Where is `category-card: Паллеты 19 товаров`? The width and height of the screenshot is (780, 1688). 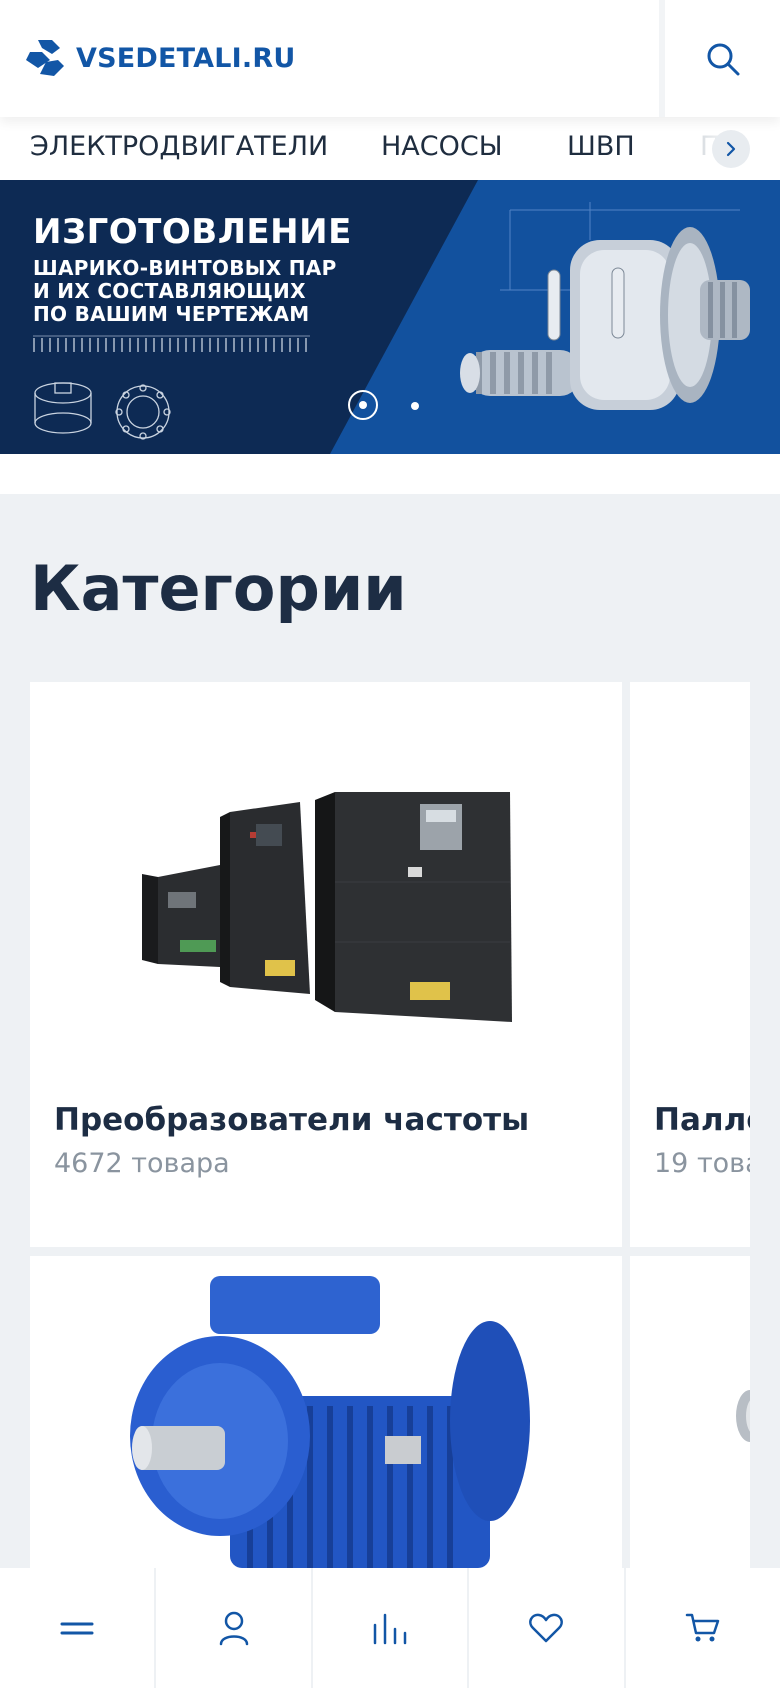 category-card: Паллеты 19 товаров is located at coordinates (690, 964).